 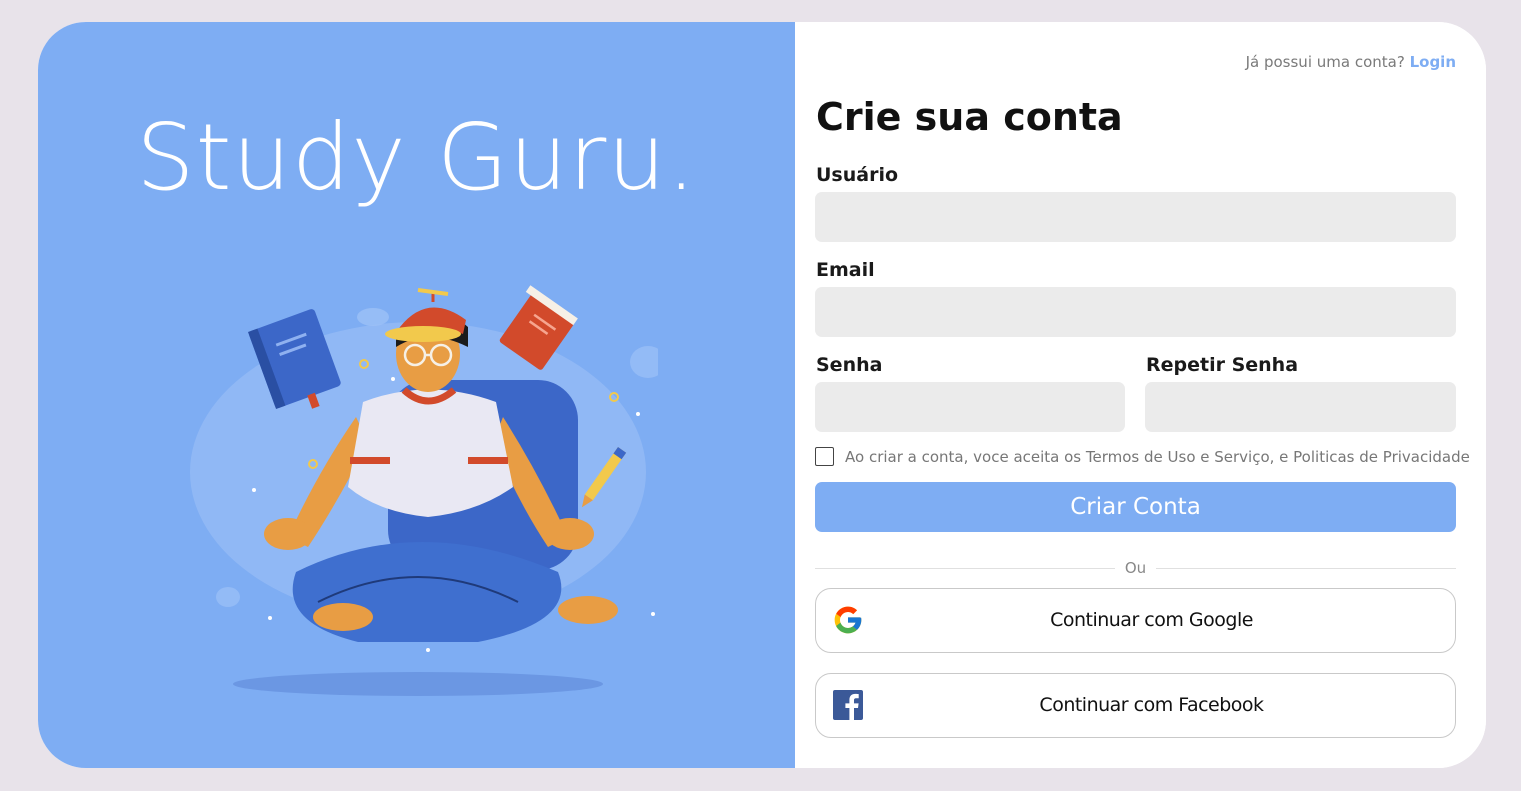 I want to click on password-label: Senha, so click(x=849, y=365).